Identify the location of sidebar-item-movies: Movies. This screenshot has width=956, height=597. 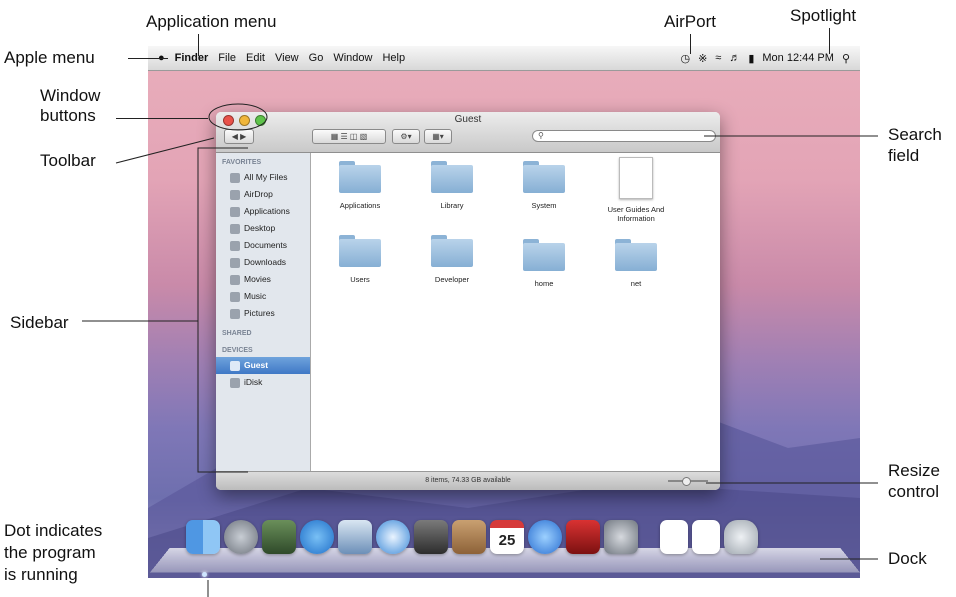
(263, 279).